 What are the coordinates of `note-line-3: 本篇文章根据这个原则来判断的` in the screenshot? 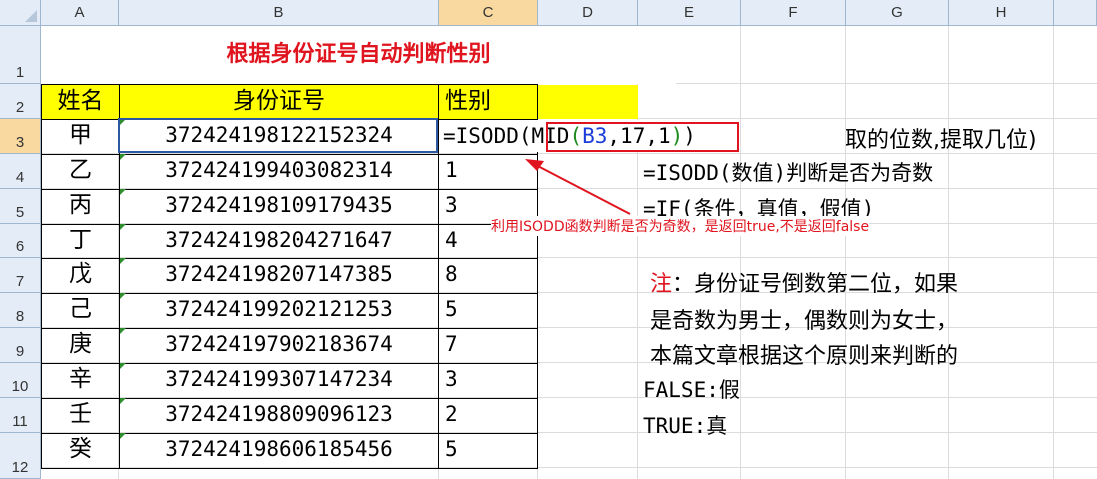 It's located at (804, 356).